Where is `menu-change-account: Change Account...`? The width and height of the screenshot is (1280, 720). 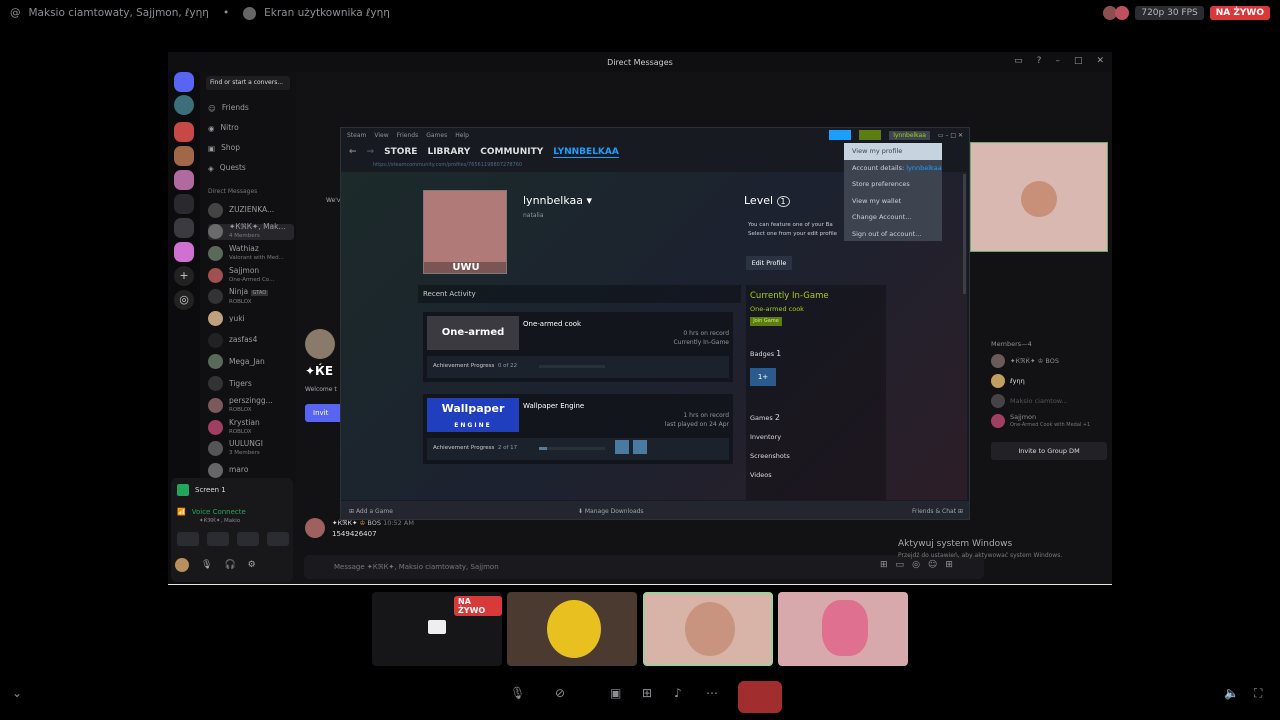
menu-change-account: Change Account... is located at coordinates (893, 217).